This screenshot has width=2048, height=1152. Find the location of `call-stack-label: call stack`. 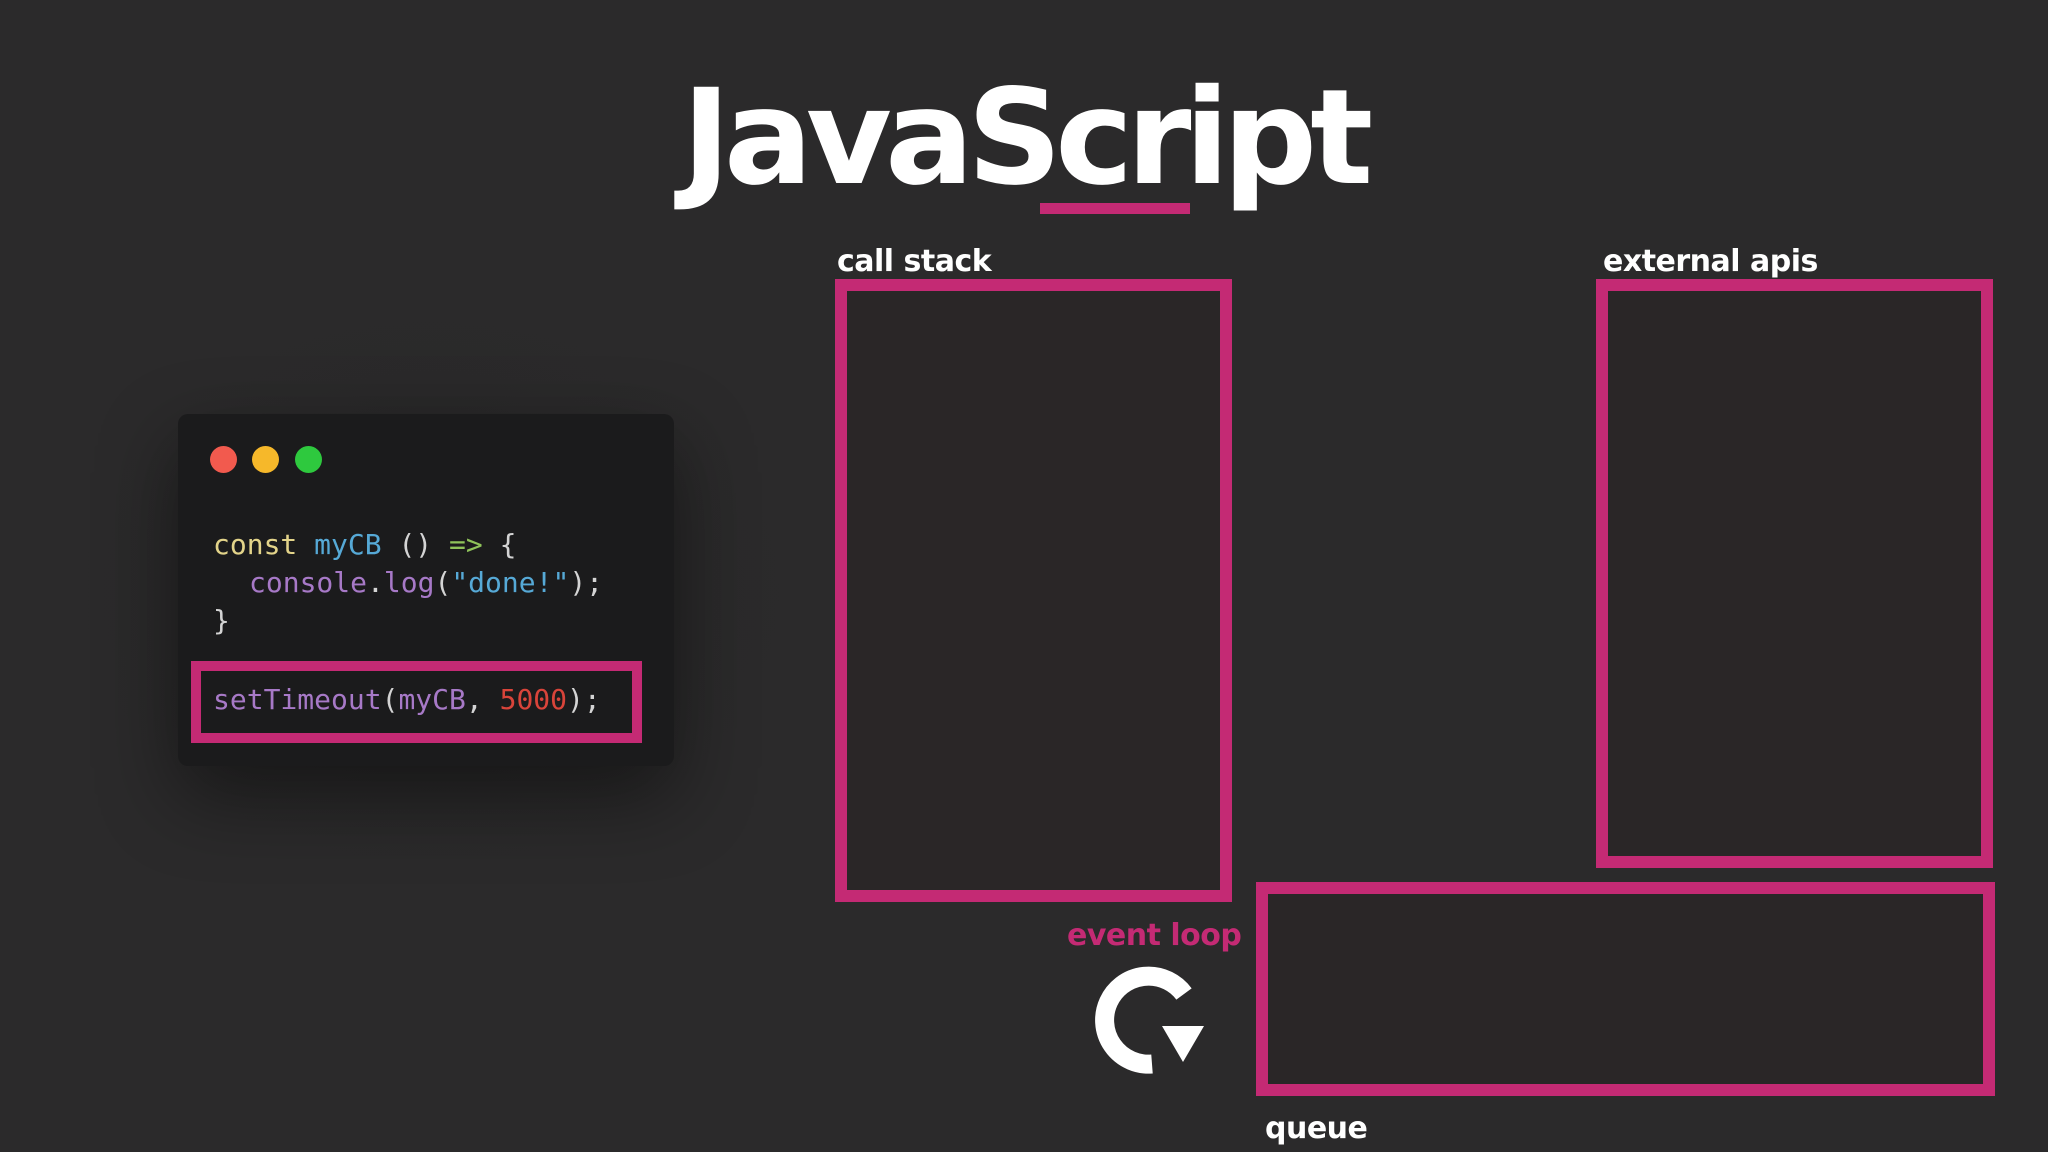

call-stack-label: call stack is located at coordinates (914, 261).